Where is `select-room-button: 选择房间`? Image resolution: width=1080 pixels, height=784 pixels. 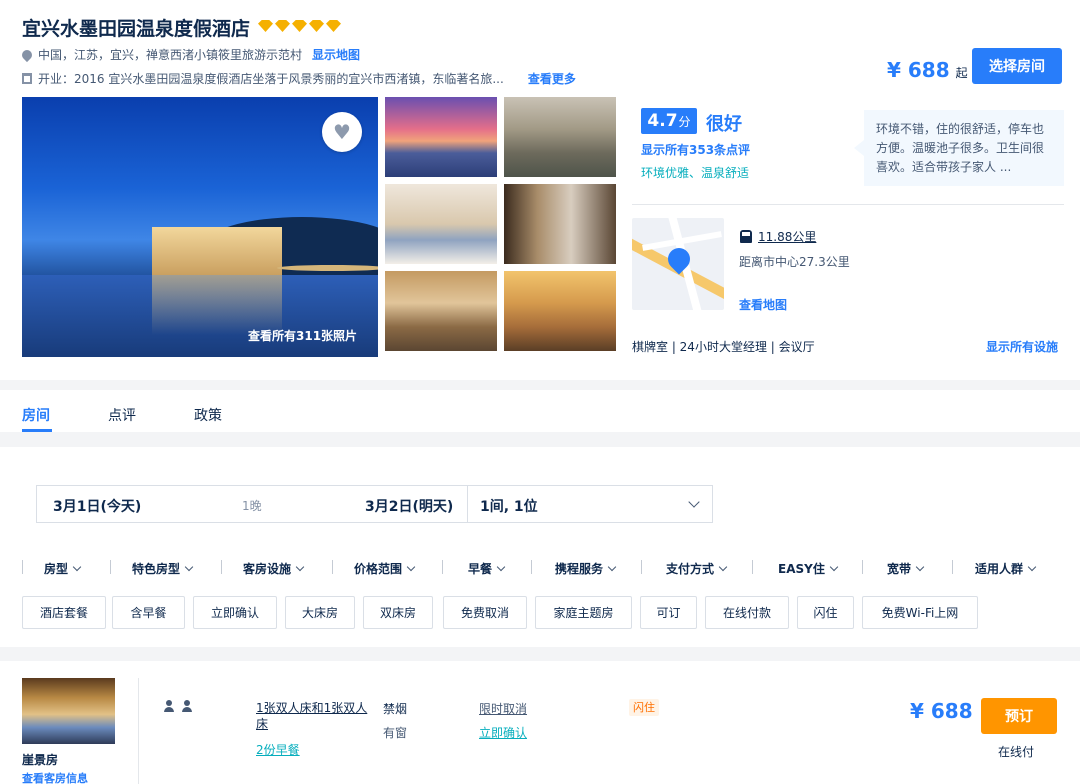
select-room-button: 选择房间 is located at coordinates (1017, 66).